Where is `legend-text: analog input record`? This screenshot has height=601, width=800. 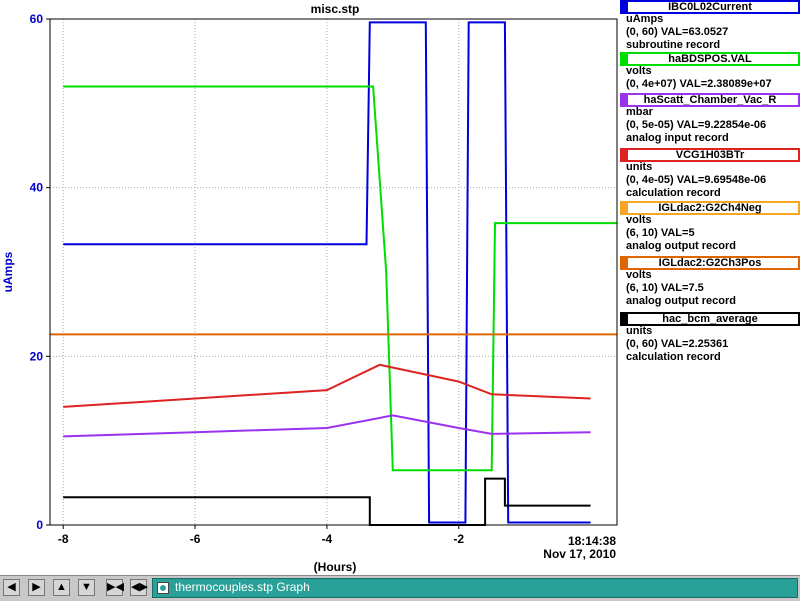 legend-text: analog input record is located at coordinates (677, 138).